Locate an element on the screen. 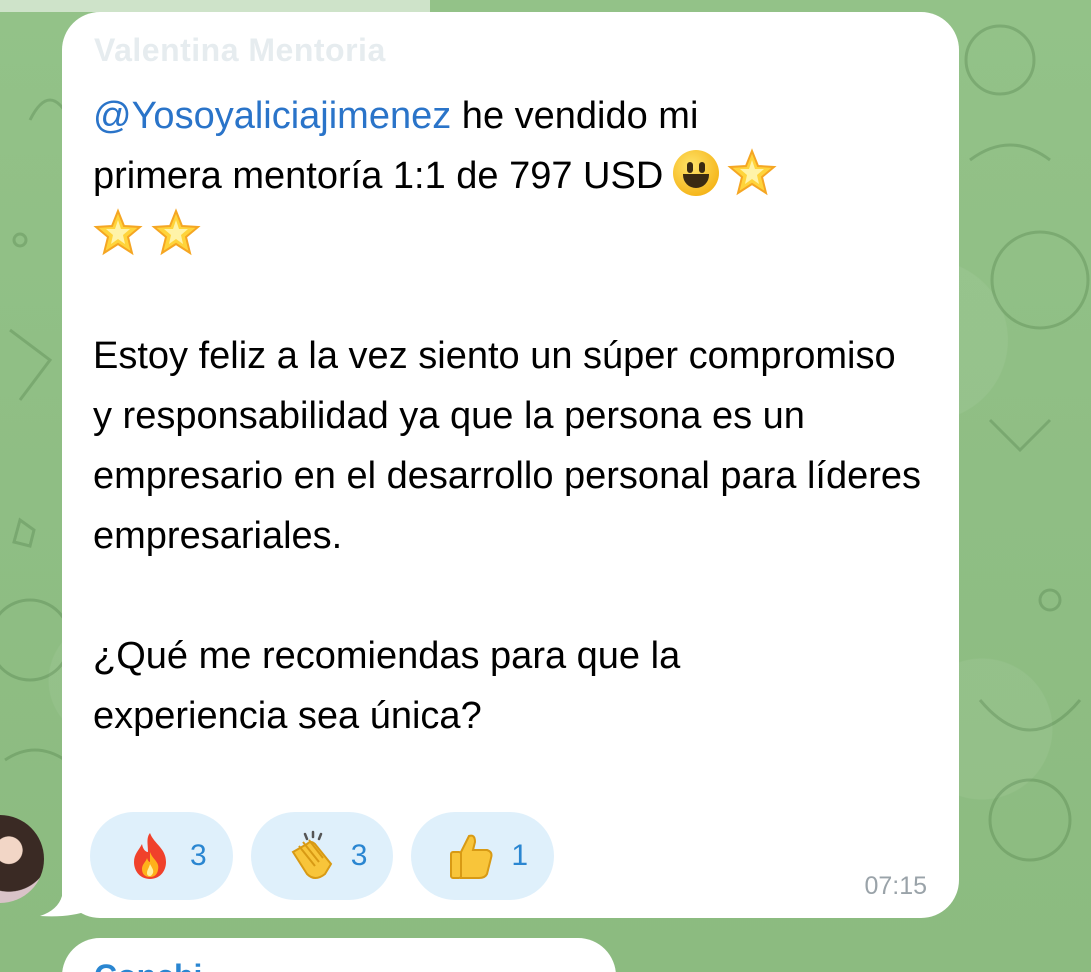  next-message-bubble: Conchi is located at coordinates (339, 955).